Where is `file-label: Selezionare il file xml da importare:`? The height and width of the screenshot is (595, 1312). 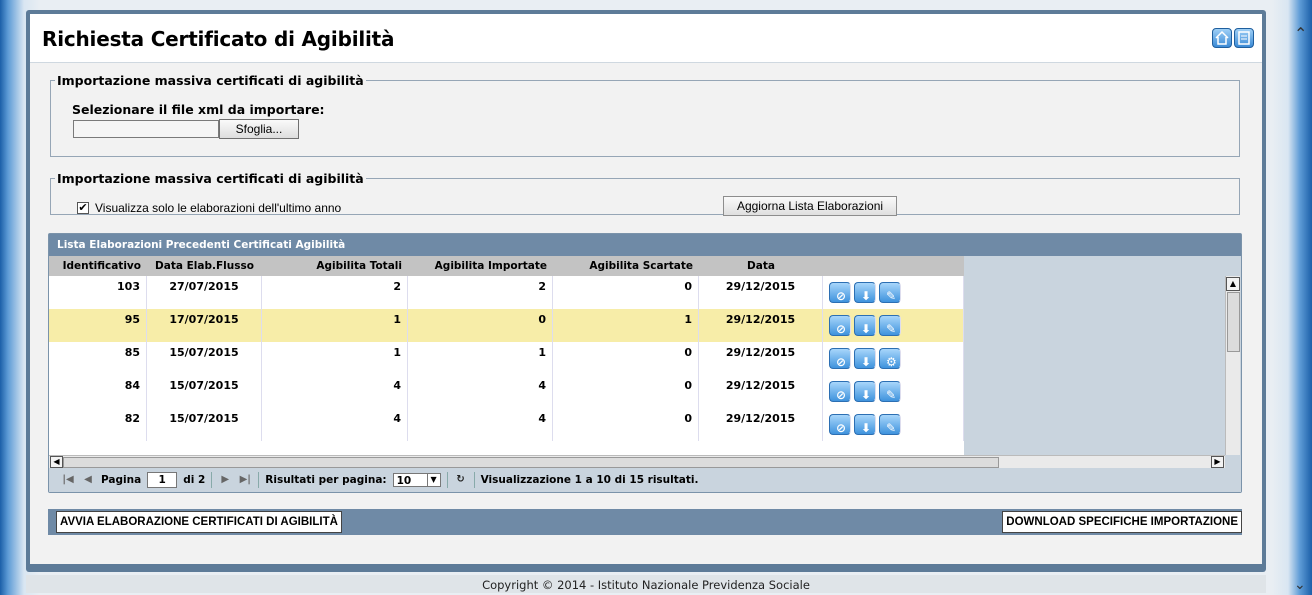 file-label: Selezionare il file xml da importare: is located at coordinates (198, 109).